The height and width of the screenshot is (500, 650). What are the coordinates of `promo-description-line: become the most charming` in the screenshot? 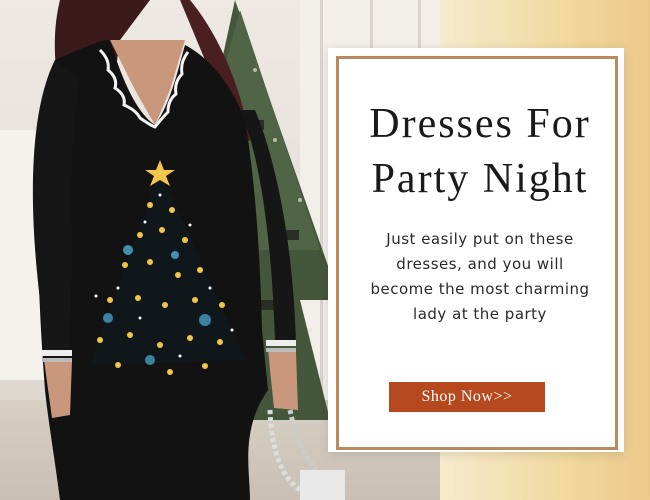 It's located at (480, 289).